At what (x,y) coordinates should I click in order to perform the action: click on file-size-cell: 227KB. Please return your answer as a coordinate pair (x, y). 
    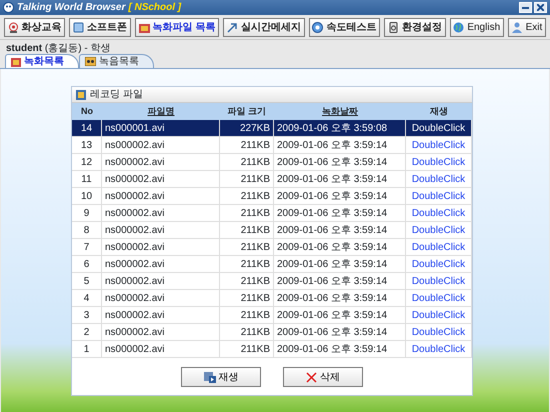
    Looking at the image, I should click on (247, 128).